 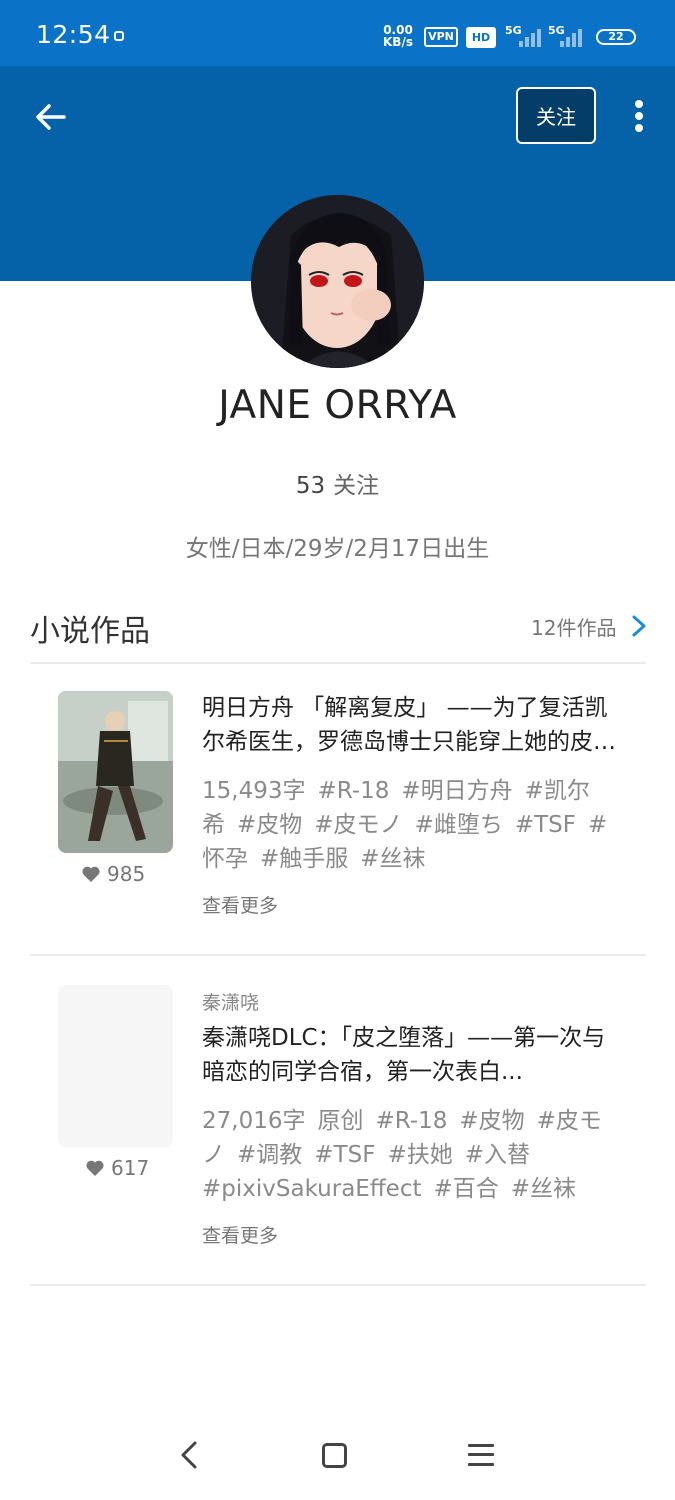 I want to click on profile-name: JANE ORRYA, so click(x=337, y=405).